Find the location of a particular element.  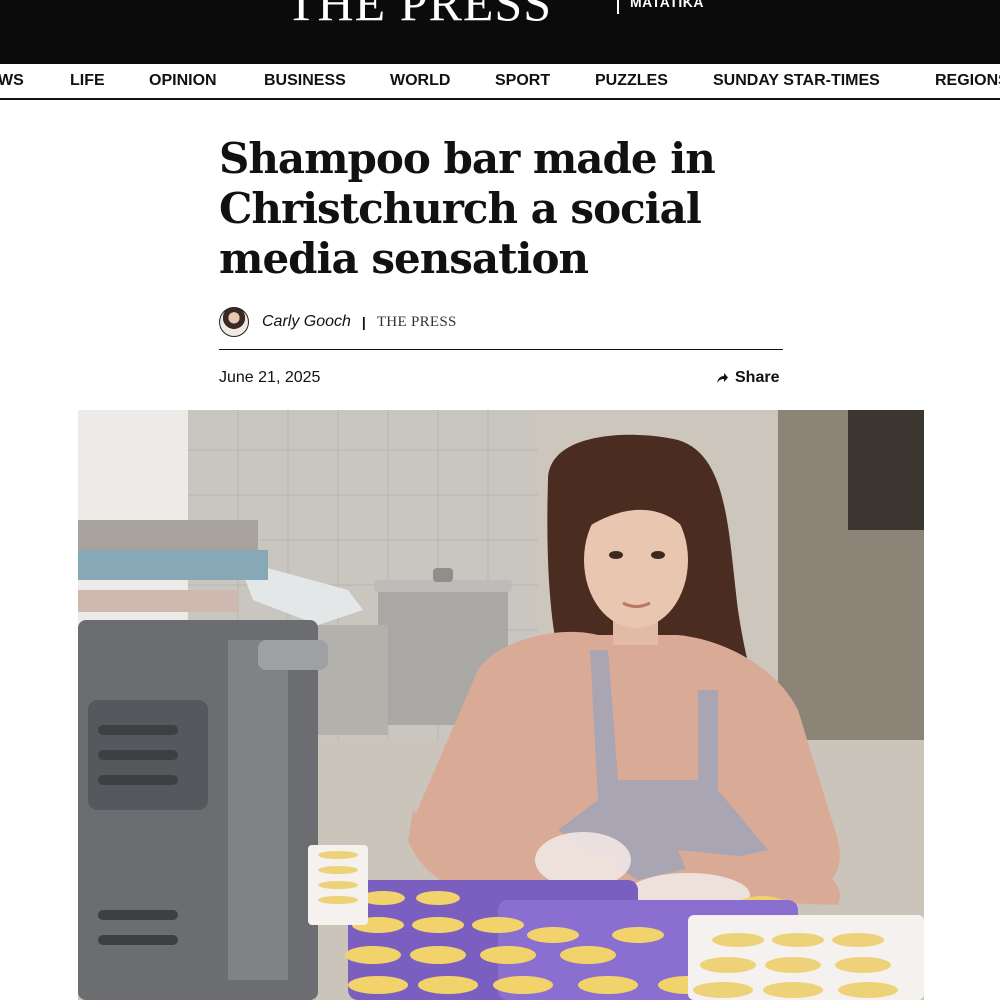

author-name: Carly Gooch is located at coordinates (306, 322).